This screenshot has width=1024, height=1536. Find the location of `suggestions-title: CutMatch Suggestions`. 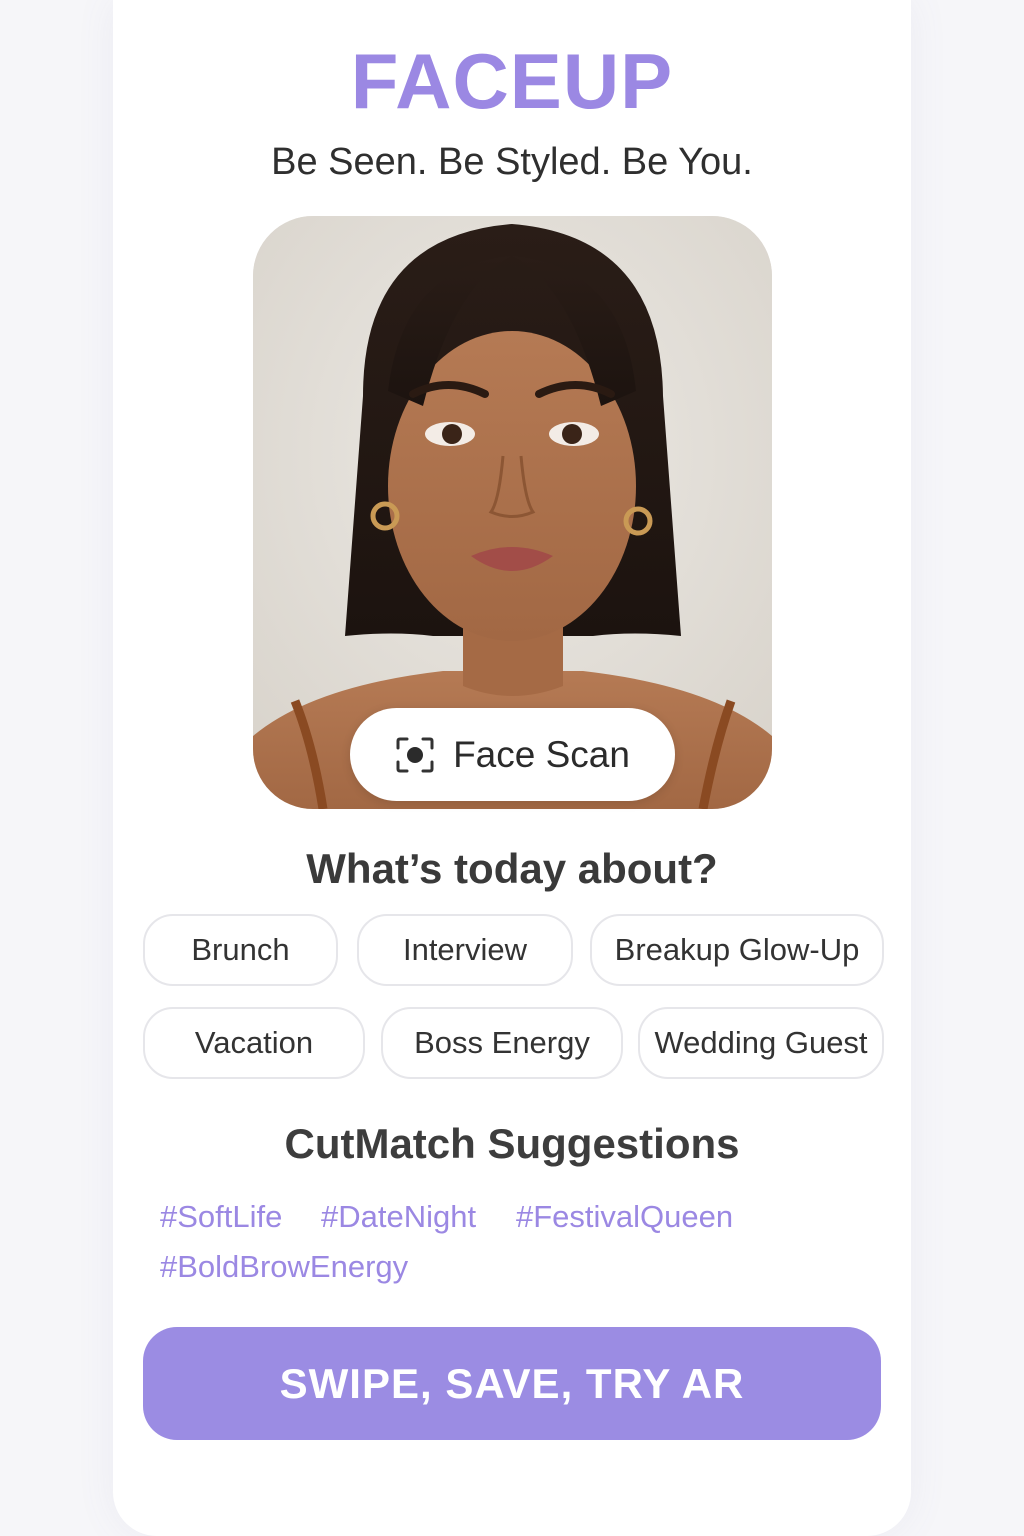

suggestions-title: CutMatch Suggestions is located at coordinates (512, 1143).